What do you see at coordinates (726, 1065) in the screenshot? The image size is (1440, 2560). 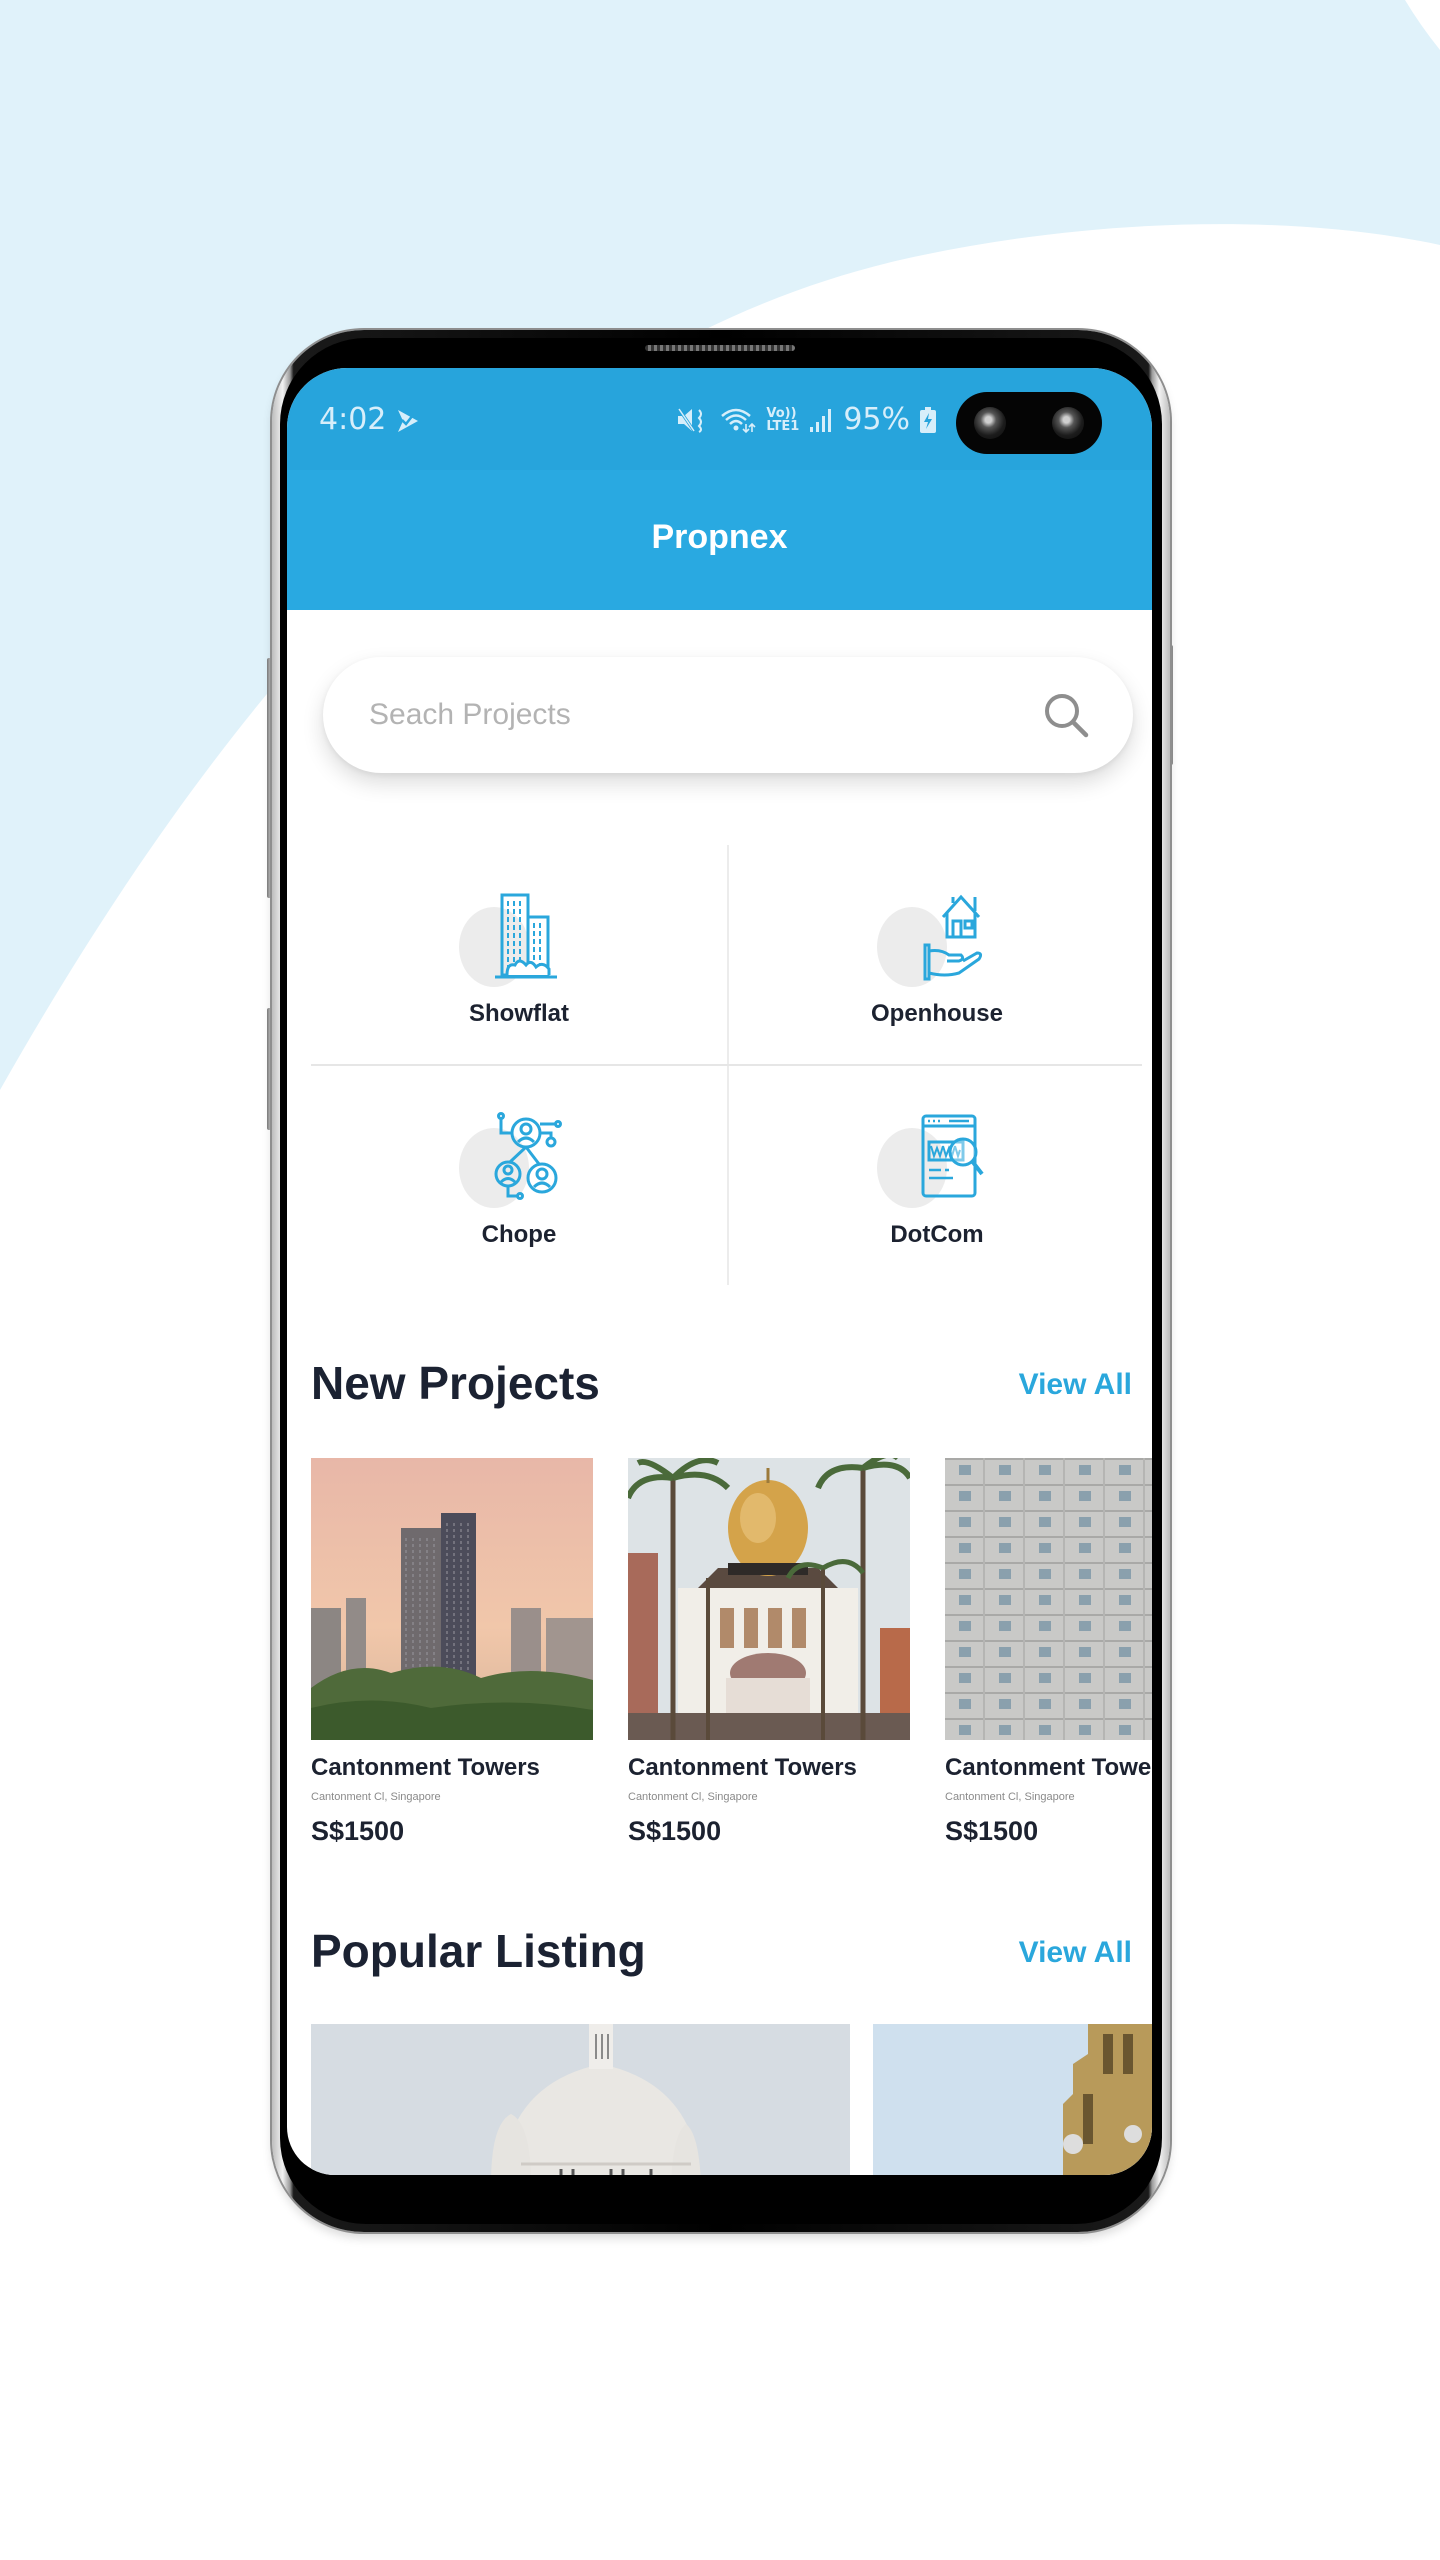 I see `category-grid: Showflat Openhouse Chope DotCom` at bounding box center [726, 1065].